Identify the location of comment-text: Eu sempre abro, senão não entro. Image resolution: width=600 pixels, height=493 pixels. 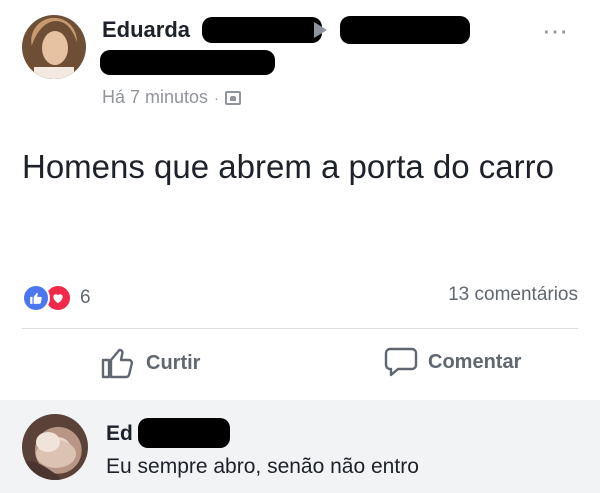
(262, 466).